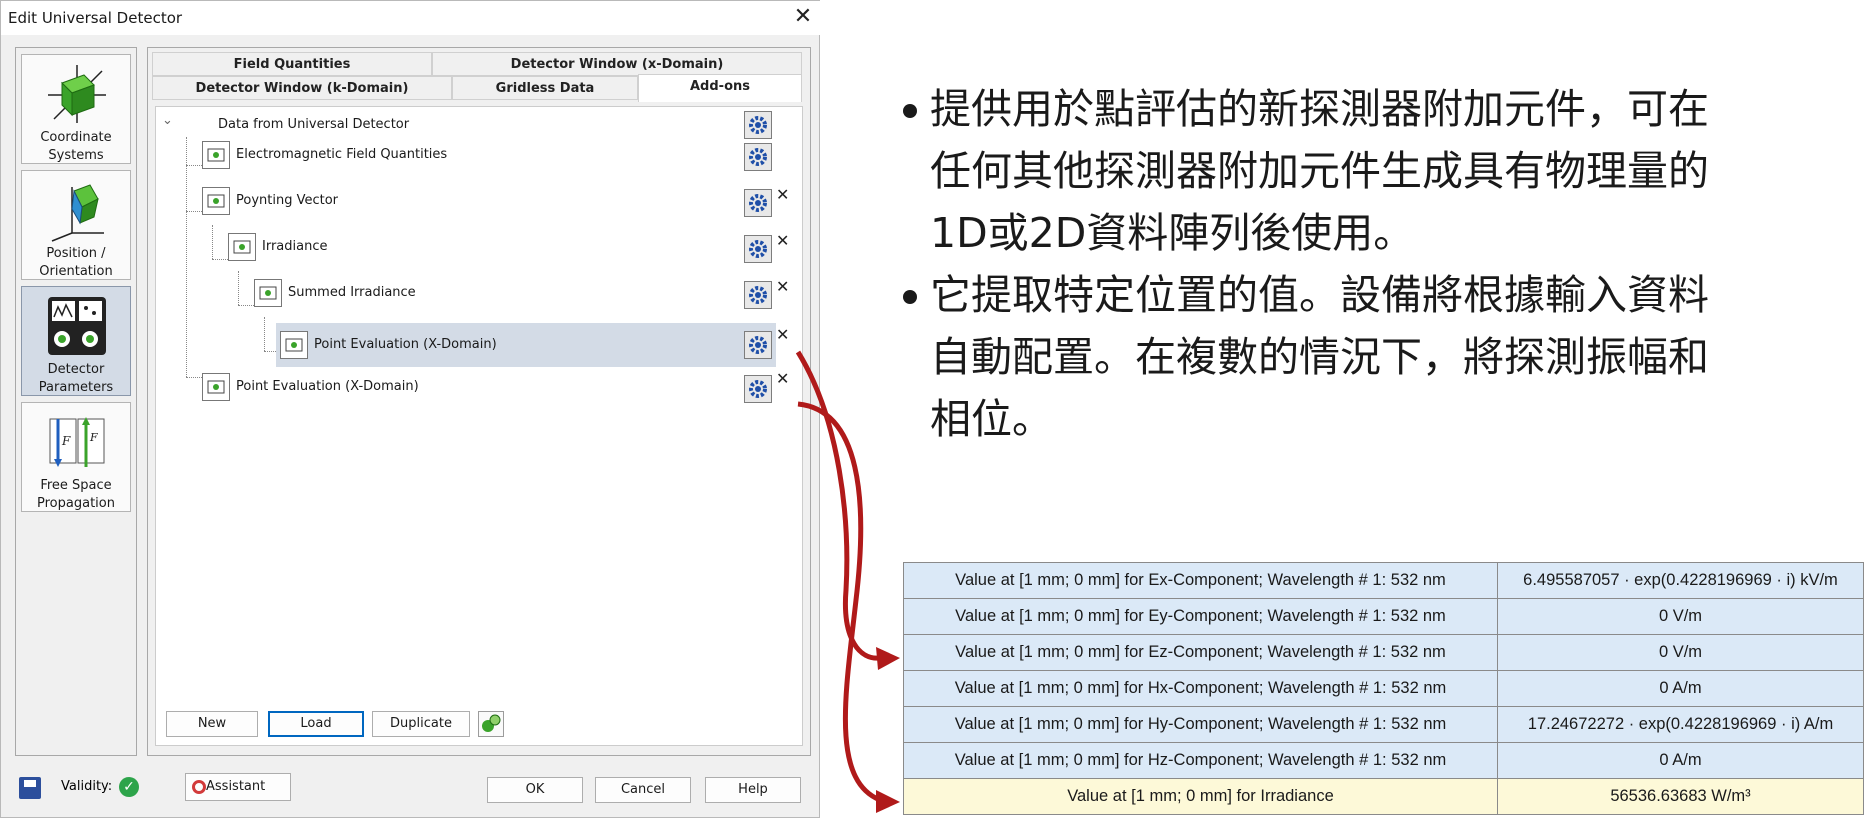  Describe the element at coordinates (888, 658) in the screenshot. I see `arrowhead-field-components` at that location.